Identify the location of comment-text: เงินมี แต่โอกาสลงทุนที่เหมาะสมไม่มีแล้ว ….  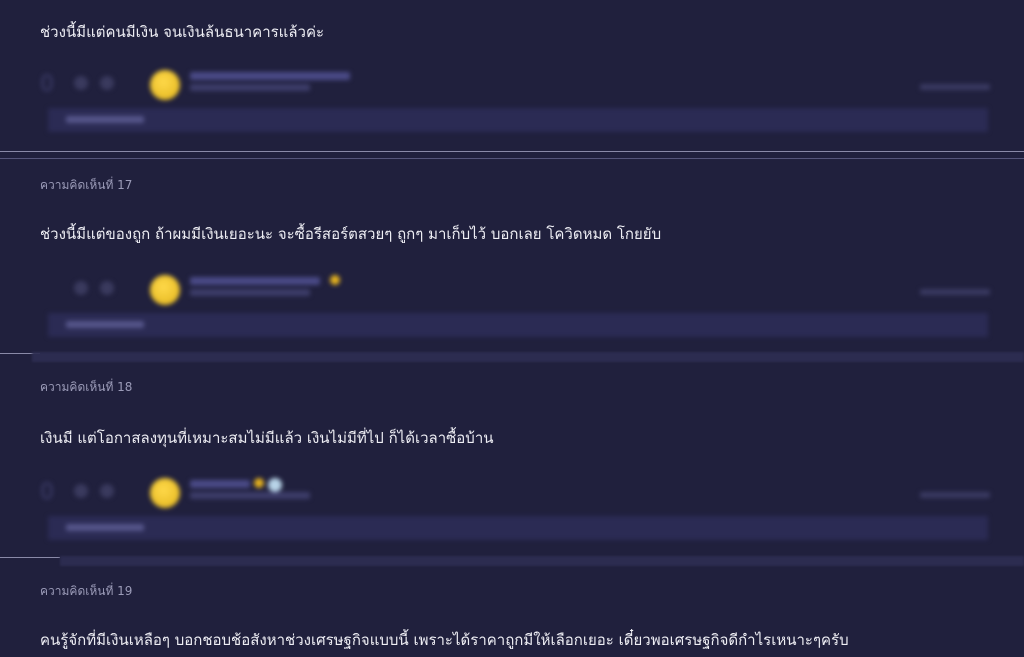
(267, 438).